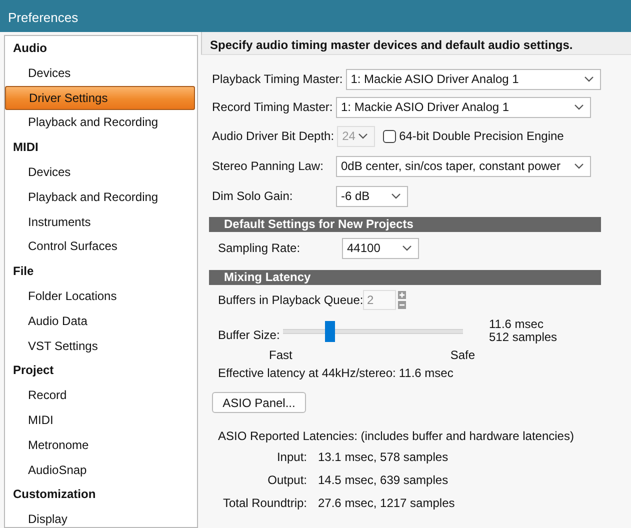 This screenshot has width=631, height=528. I want to click on category-heading: Customization, so click(54, 495).